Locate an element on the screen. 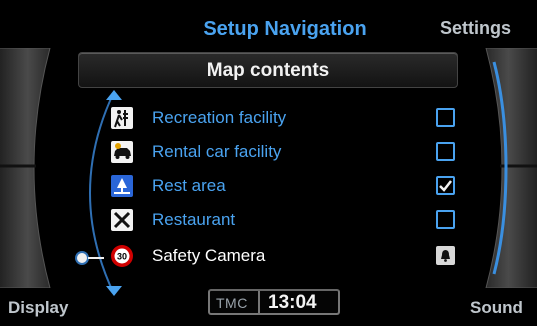  list-item-rest-area: Rest area is located at coordinates (290, 186).